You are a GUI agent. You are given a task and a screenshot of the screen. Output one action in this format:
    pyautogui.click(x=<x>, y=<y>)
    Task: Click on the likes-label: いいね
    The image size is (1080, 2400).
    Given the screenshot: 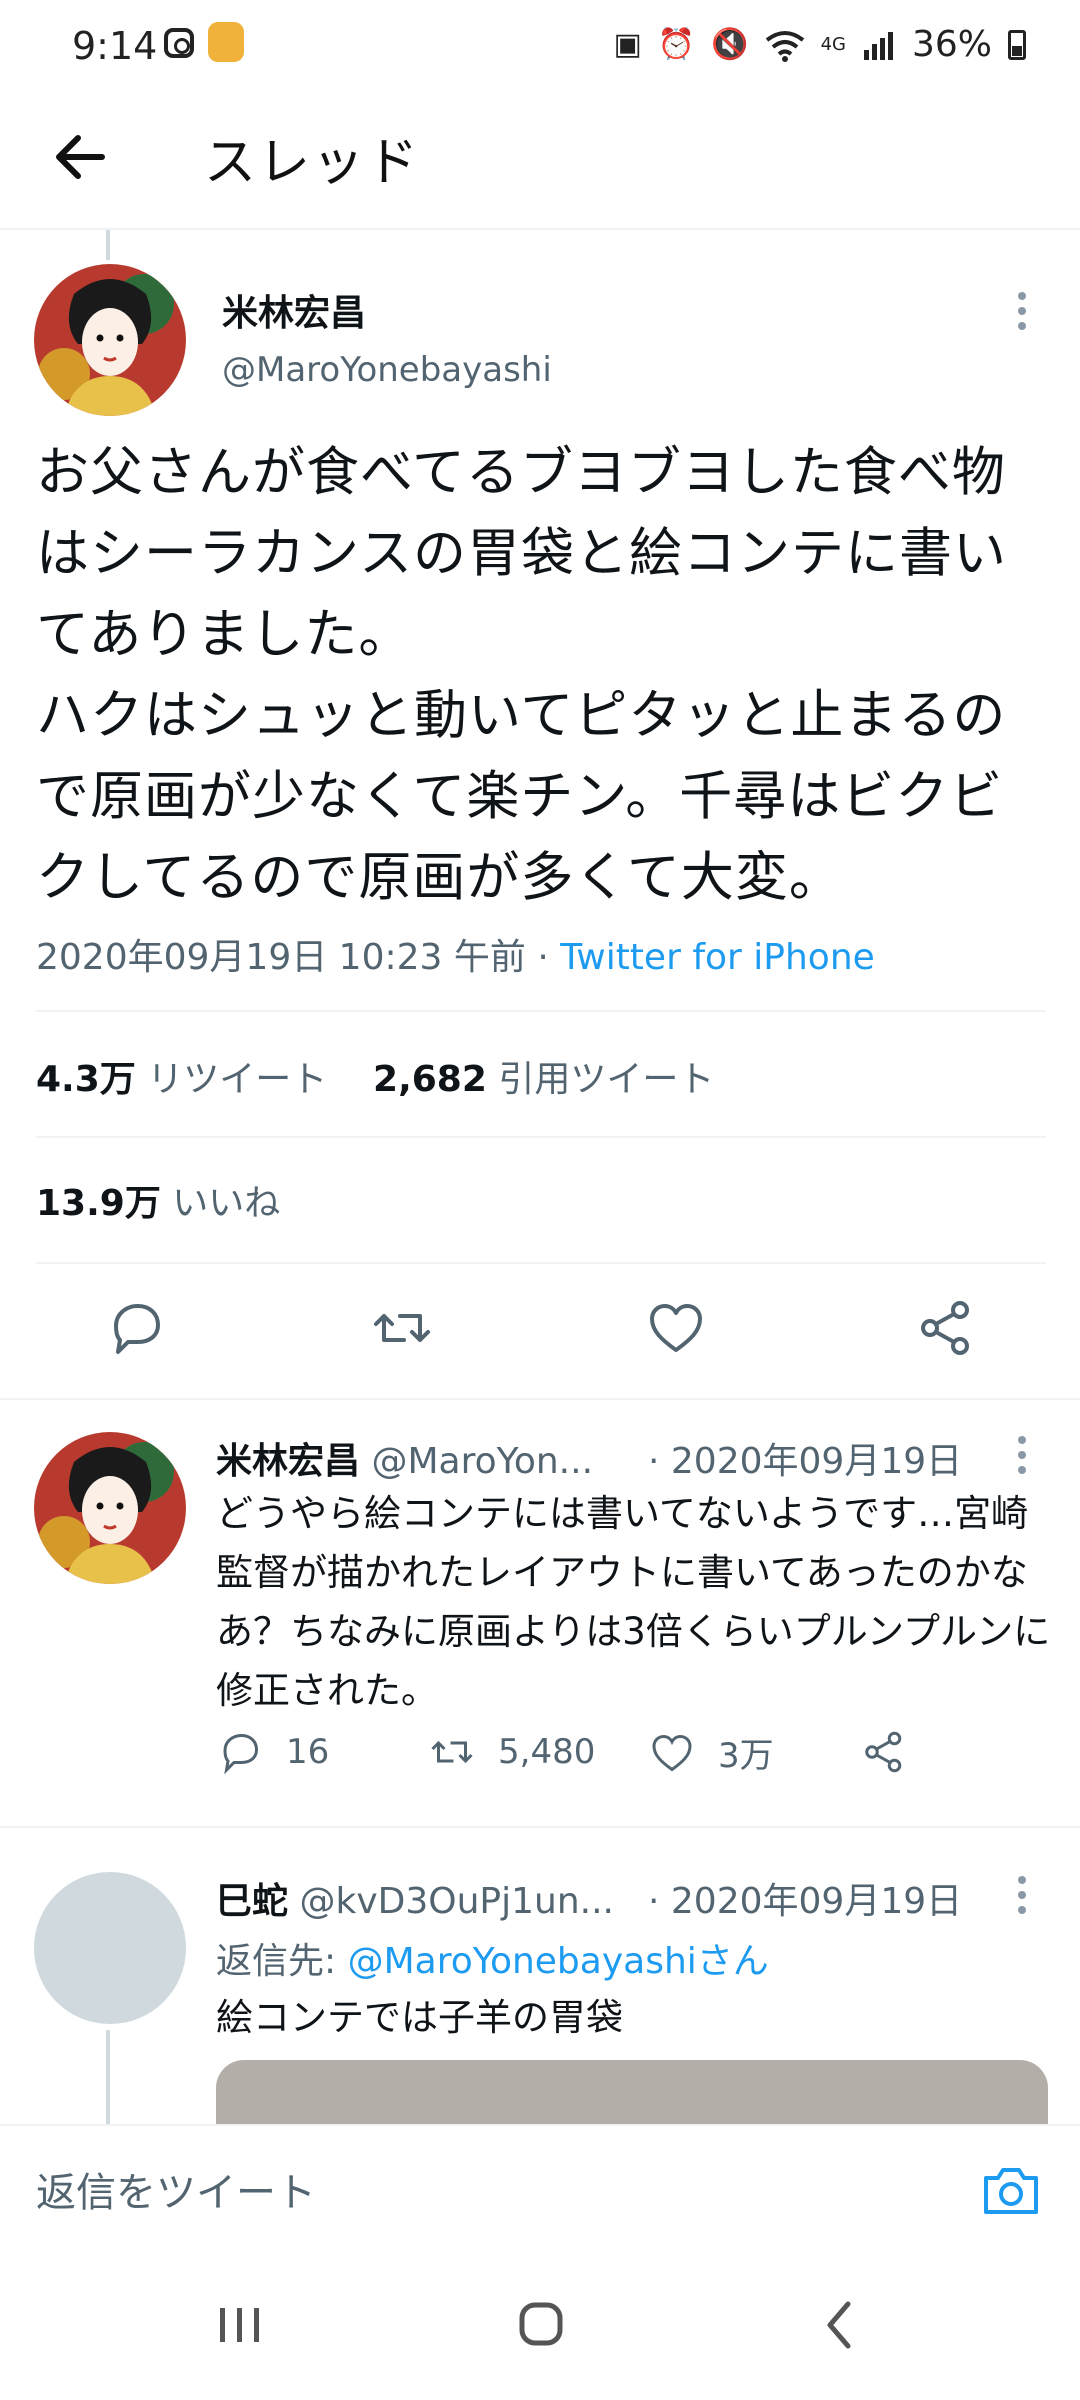 What is the action you would take?
    pyautogui.click(x=226, y=1203)
    